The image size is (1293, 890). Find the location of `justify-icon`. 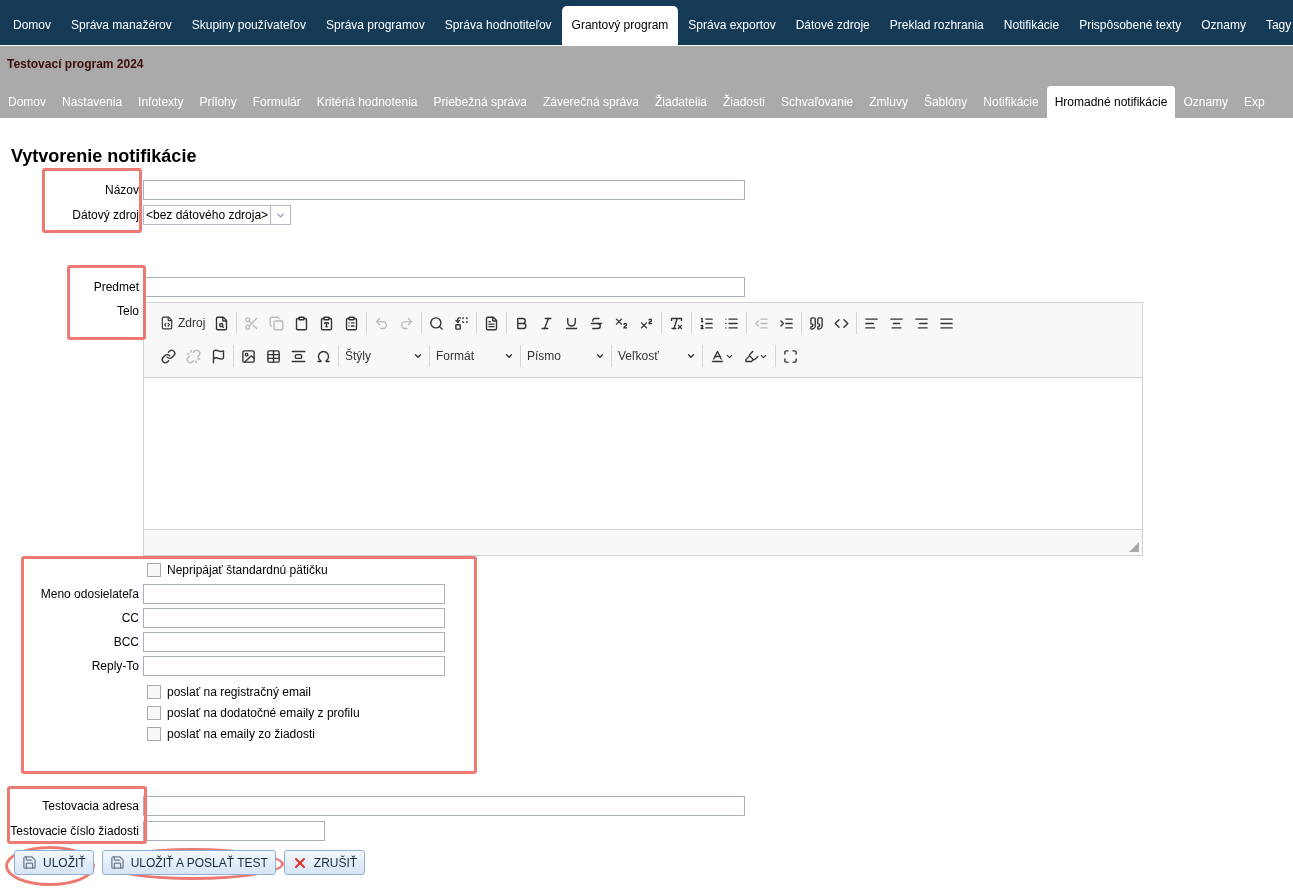

justify-icon is located at coordinates (947, 323).